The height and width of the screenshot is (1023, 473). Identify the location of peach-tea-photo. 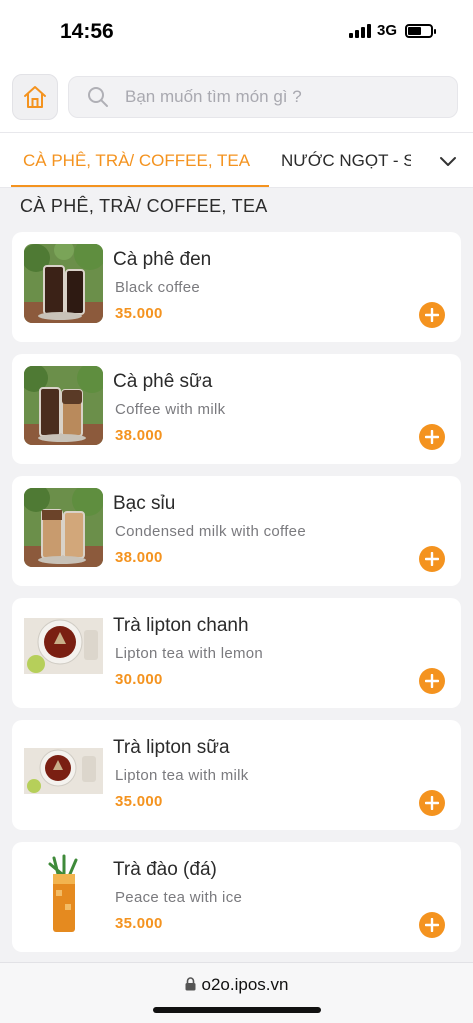
(63, 893).